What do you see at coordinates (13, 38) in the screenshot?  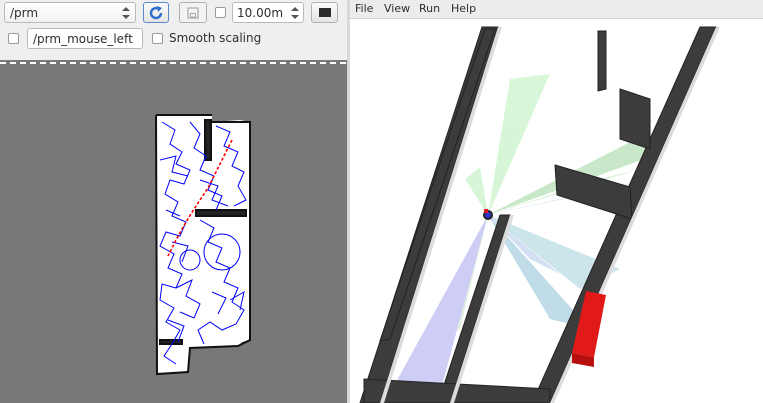 I see `mouse-topic-checkbox` at bounding box center [13, 38].